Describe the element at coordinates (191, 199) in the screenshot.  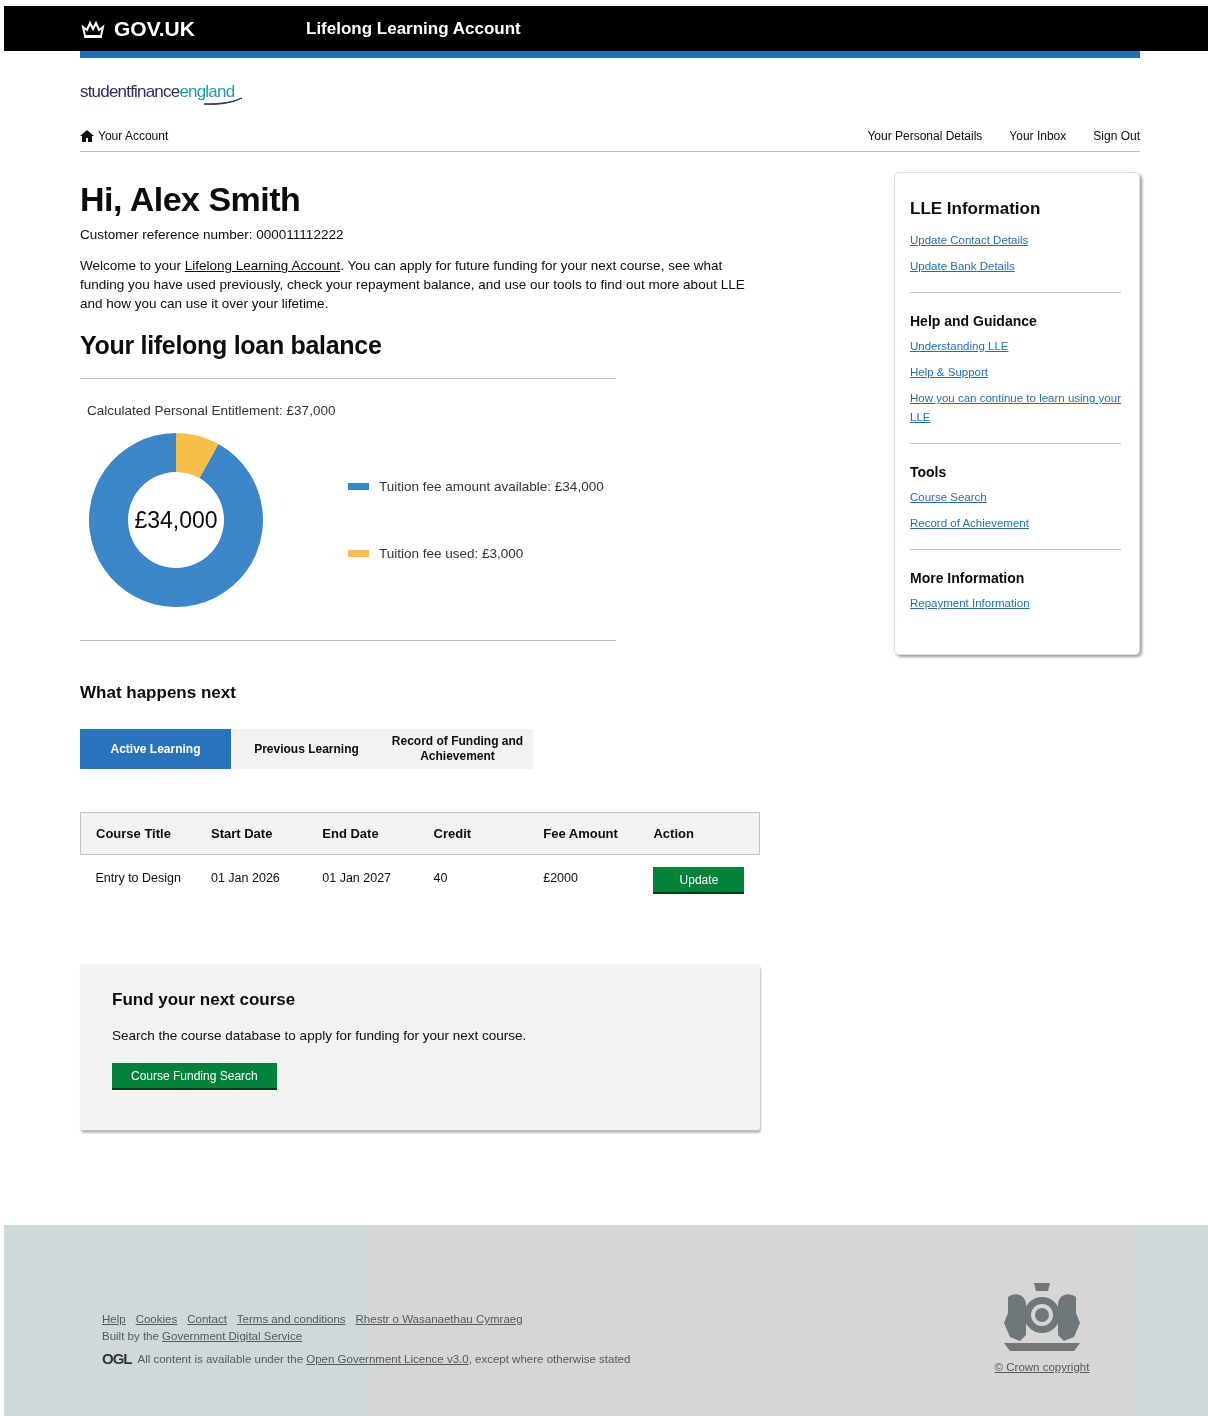
I see `greeting-heading: Hi, Alex Smith` at that location.